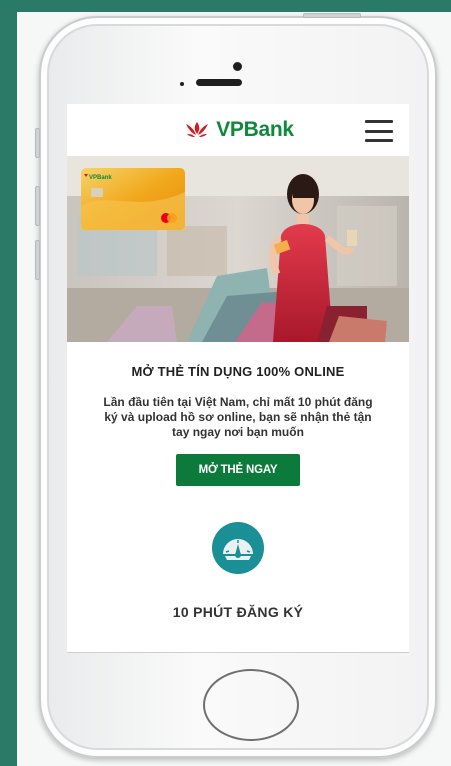  Describe the element at coordinates (100, 178) in the screenshot. I see `svg-text: VPBank` at that location.